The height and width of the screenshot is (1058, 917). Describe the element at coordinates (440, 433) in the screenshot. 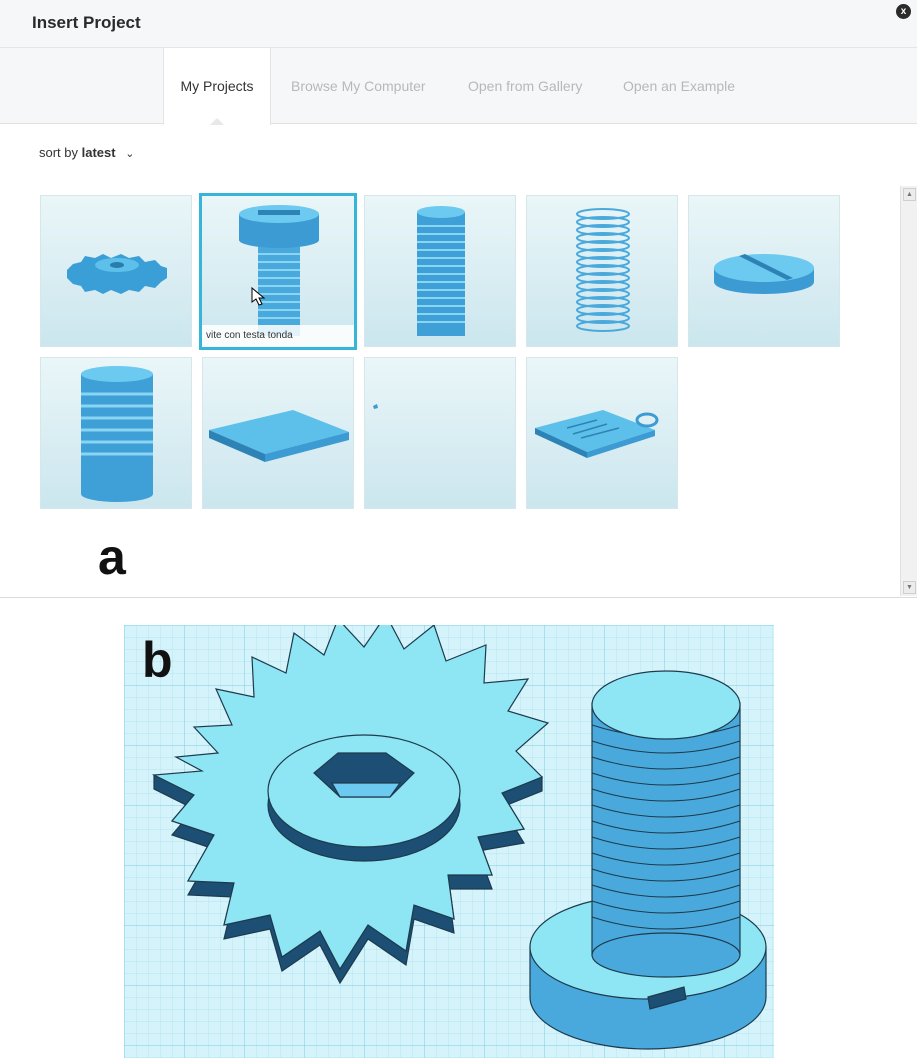

I see `project-thumbnail-empty` at that location.